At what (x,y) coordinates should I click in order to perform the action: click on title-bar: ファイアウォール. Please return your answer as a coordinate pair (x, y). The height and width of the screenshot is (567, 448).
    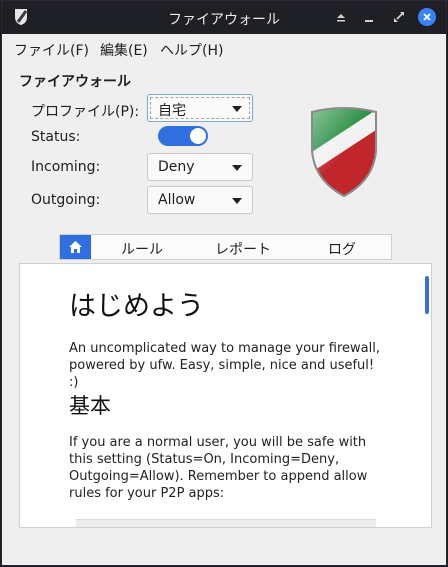
    Looking at the image, I should click on (224, 17).